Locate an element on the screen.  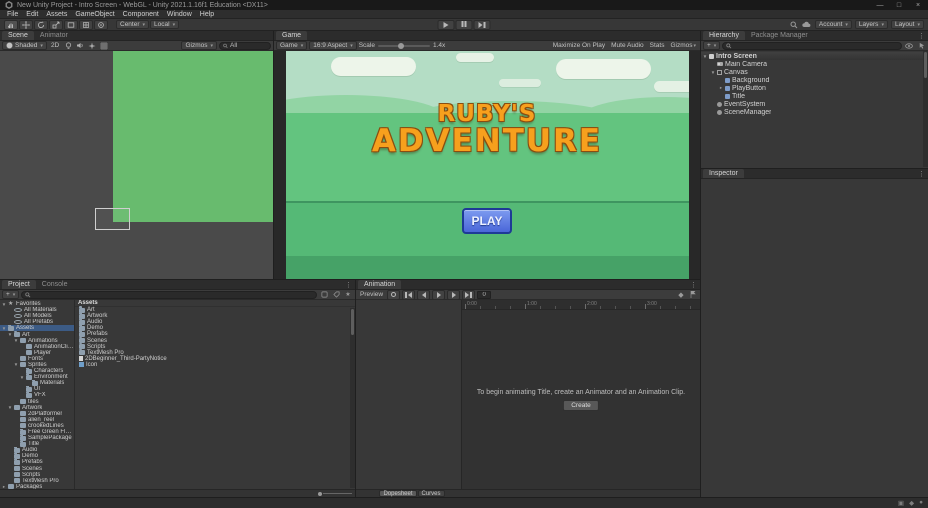
tab-animator: Animator is located at coordinates (54, 35).